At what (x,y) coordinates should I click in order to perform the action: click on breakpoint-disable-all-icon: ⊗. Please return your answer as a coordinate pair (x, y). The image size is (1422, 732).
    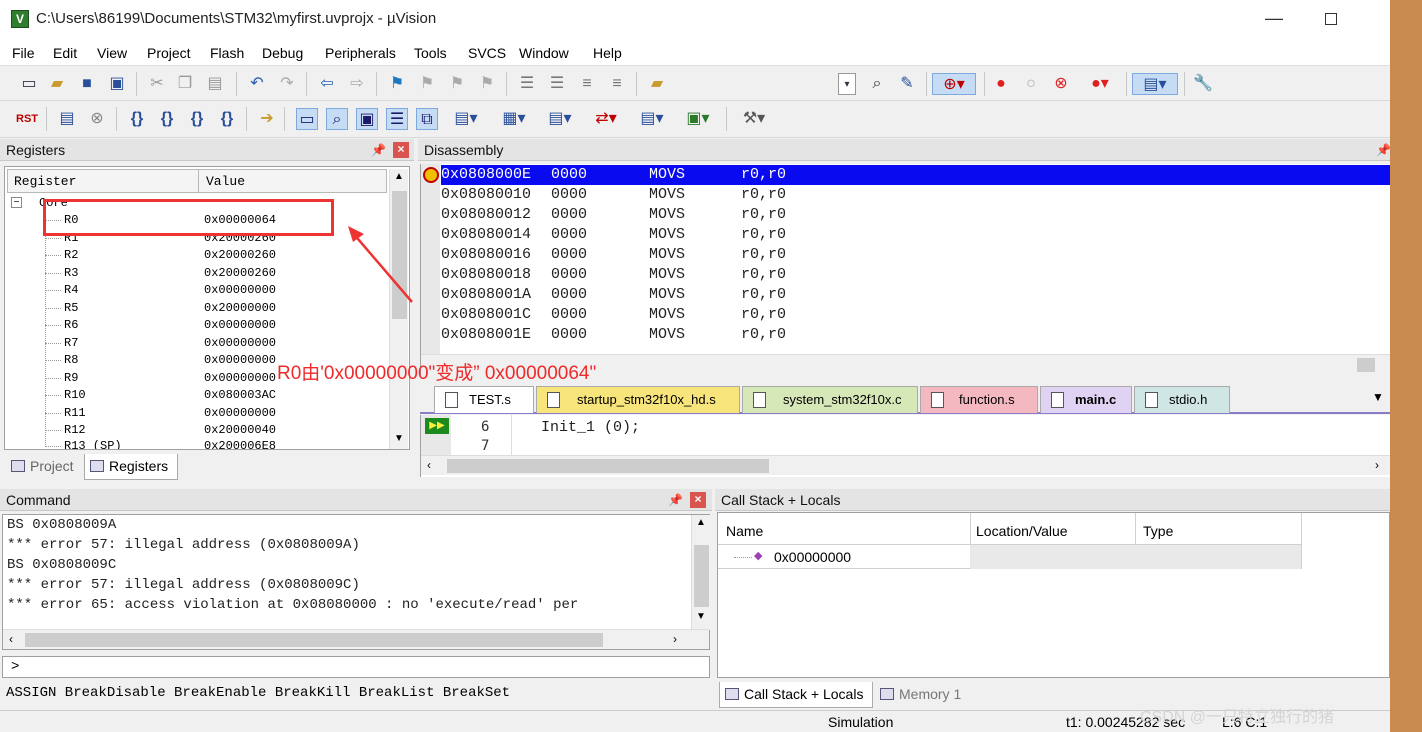
    Looking at the image, I should click on (1061, 84).